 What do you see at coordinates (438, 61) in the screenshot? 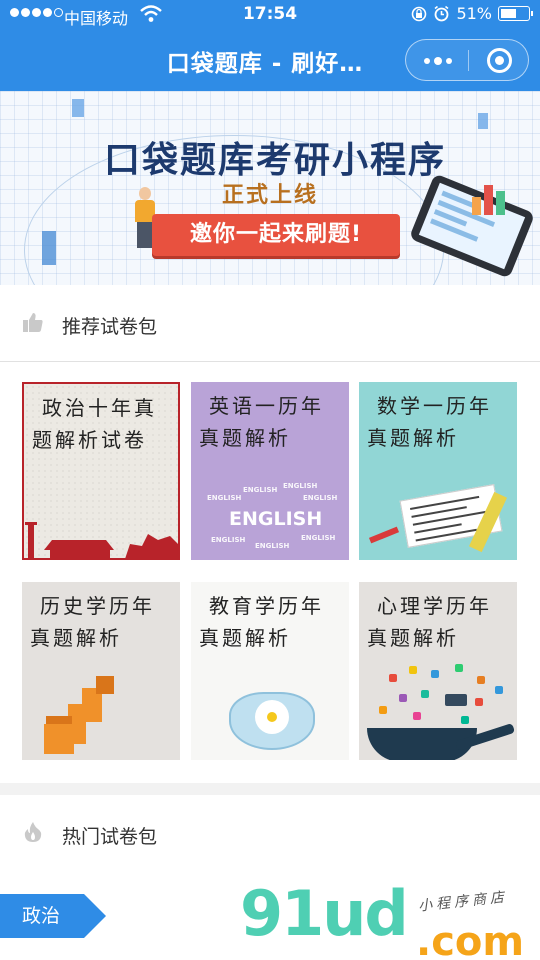
I see `more-options-icon` at bounding box center [438, 61].